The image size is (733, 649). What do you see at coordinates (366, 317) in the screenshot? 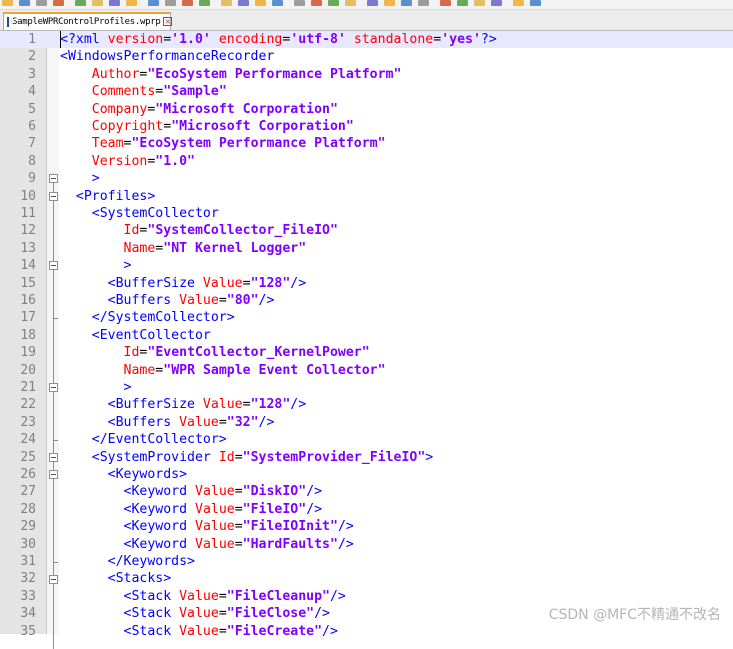
I see `code-line: 17 </SystemCollector>` at bounding box center [366, 317].